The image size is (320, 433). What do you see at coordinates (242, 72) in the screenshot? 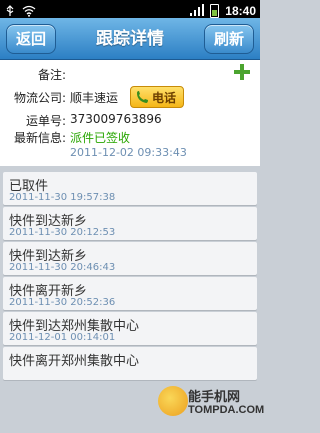
I see `add-note-icon` at bounding box center [242, 72].